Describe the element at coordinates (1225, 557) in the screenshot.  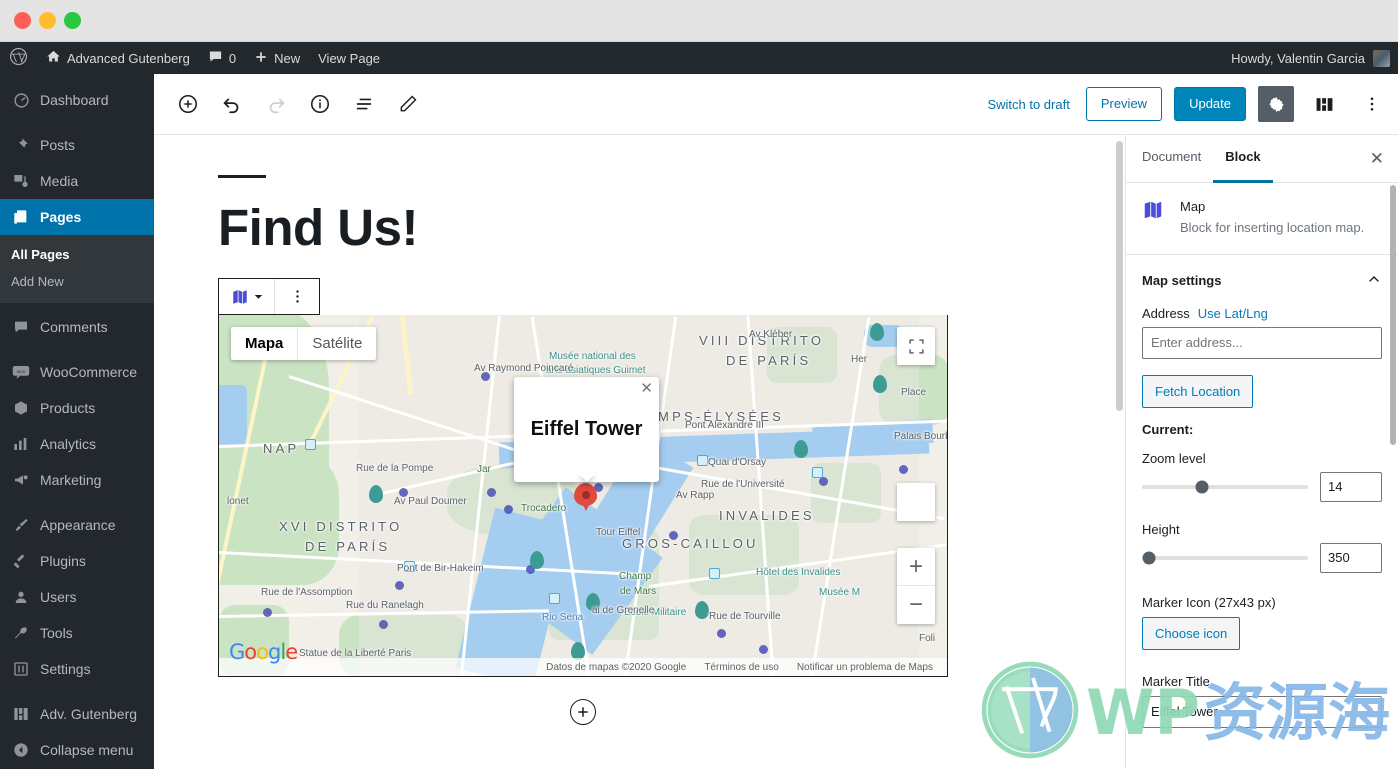
I see `height-slider` at that location.